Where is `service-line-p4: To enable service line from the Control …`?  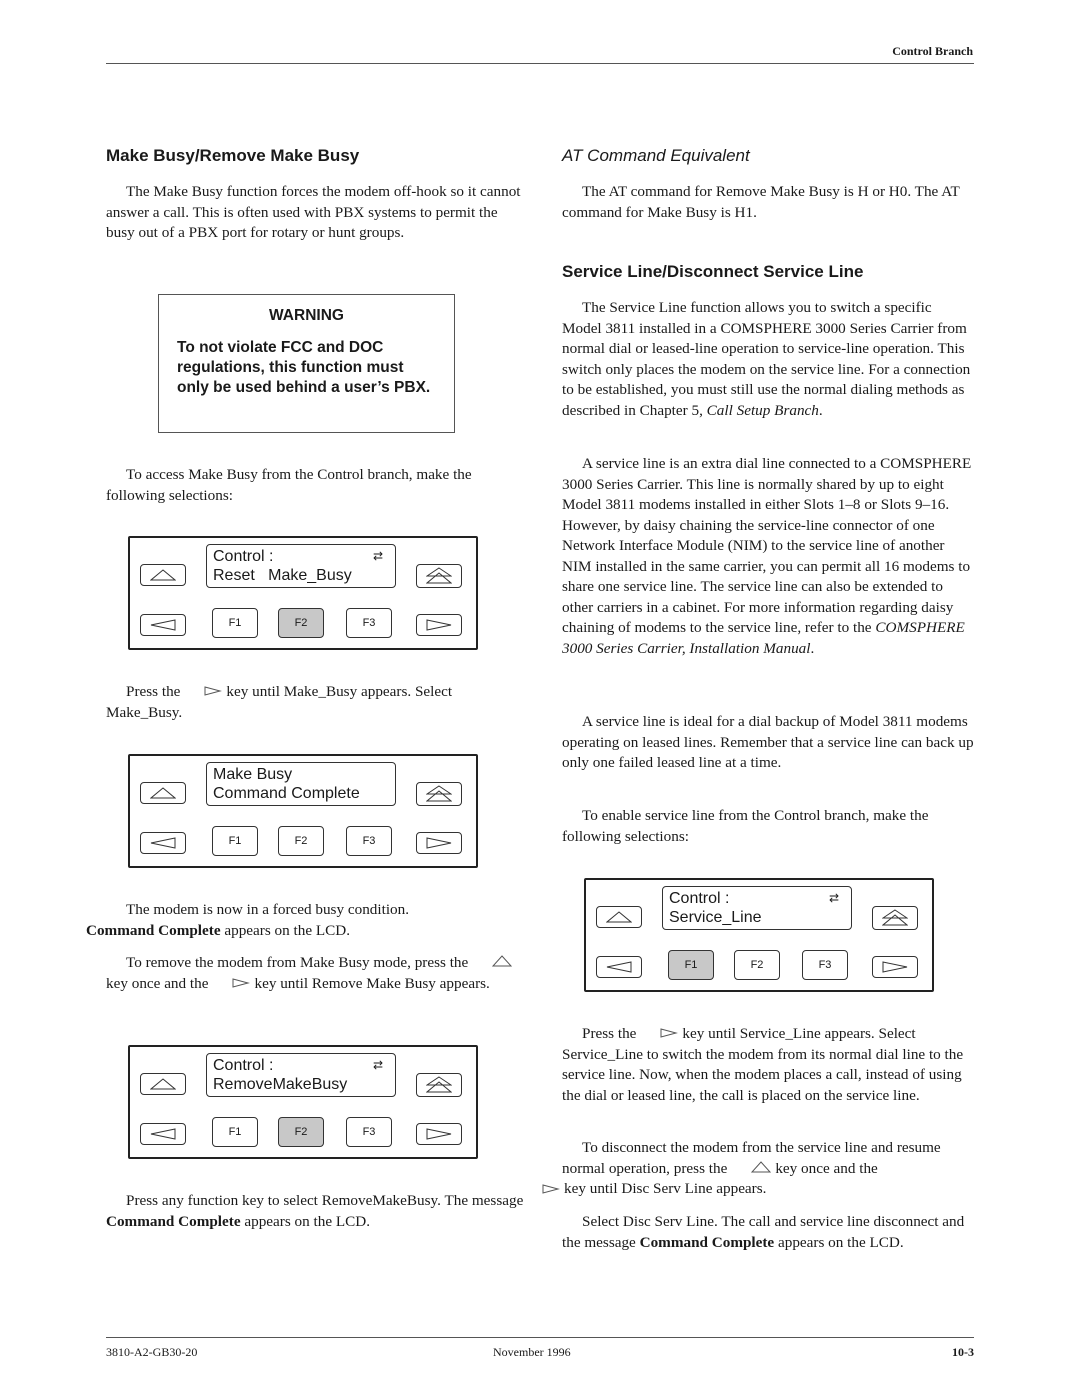 service-line-p4: To enable service line from the Control … is located at coordinates (745, 826).